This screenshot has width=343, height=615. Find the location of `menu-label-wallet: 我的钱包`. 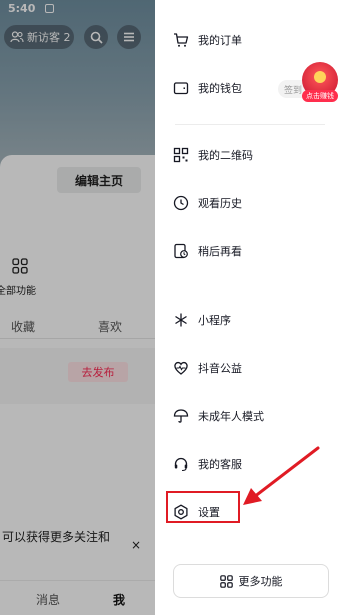

menu-label-wallet: 我的钱包 is located at coordinates (220, 88).